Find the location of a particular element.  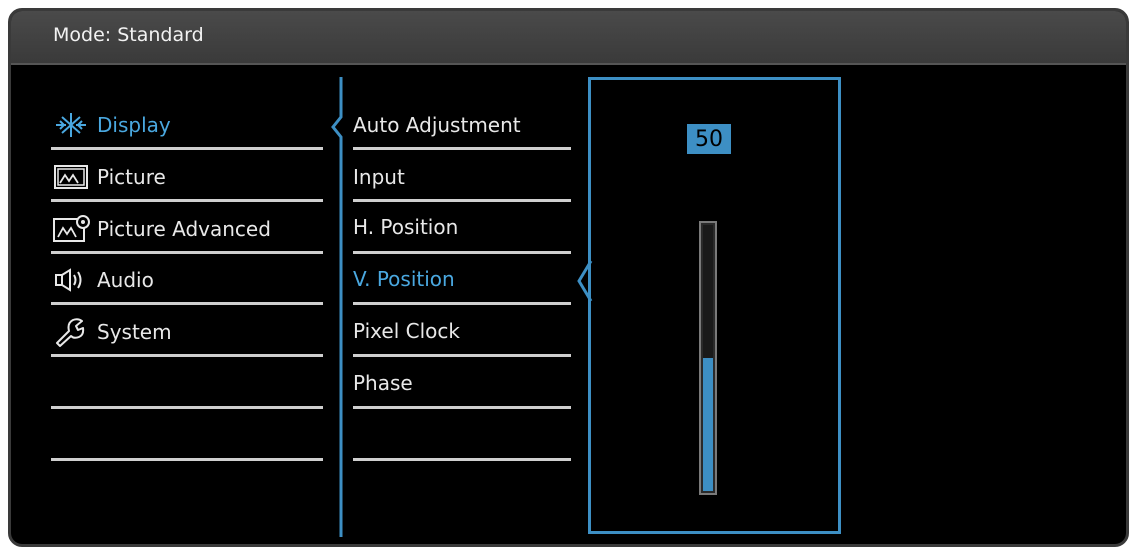

slider-fill is located at coordinates (708, 424).